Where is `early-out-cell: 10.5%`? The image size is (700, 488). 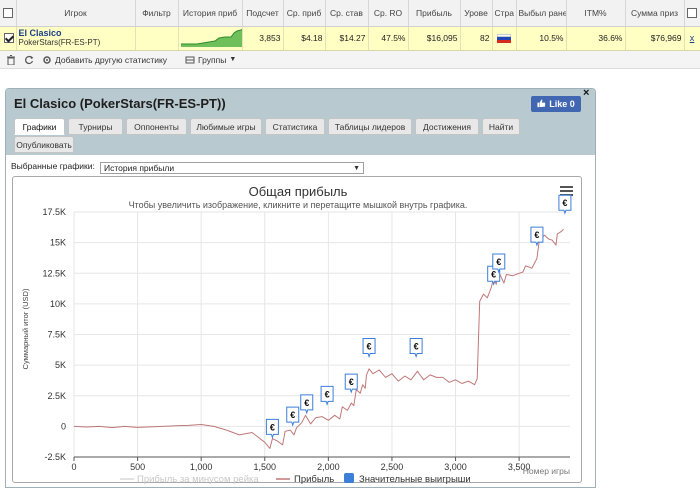
early-out-cell: 10.5% is located at coordinates (541, 38).